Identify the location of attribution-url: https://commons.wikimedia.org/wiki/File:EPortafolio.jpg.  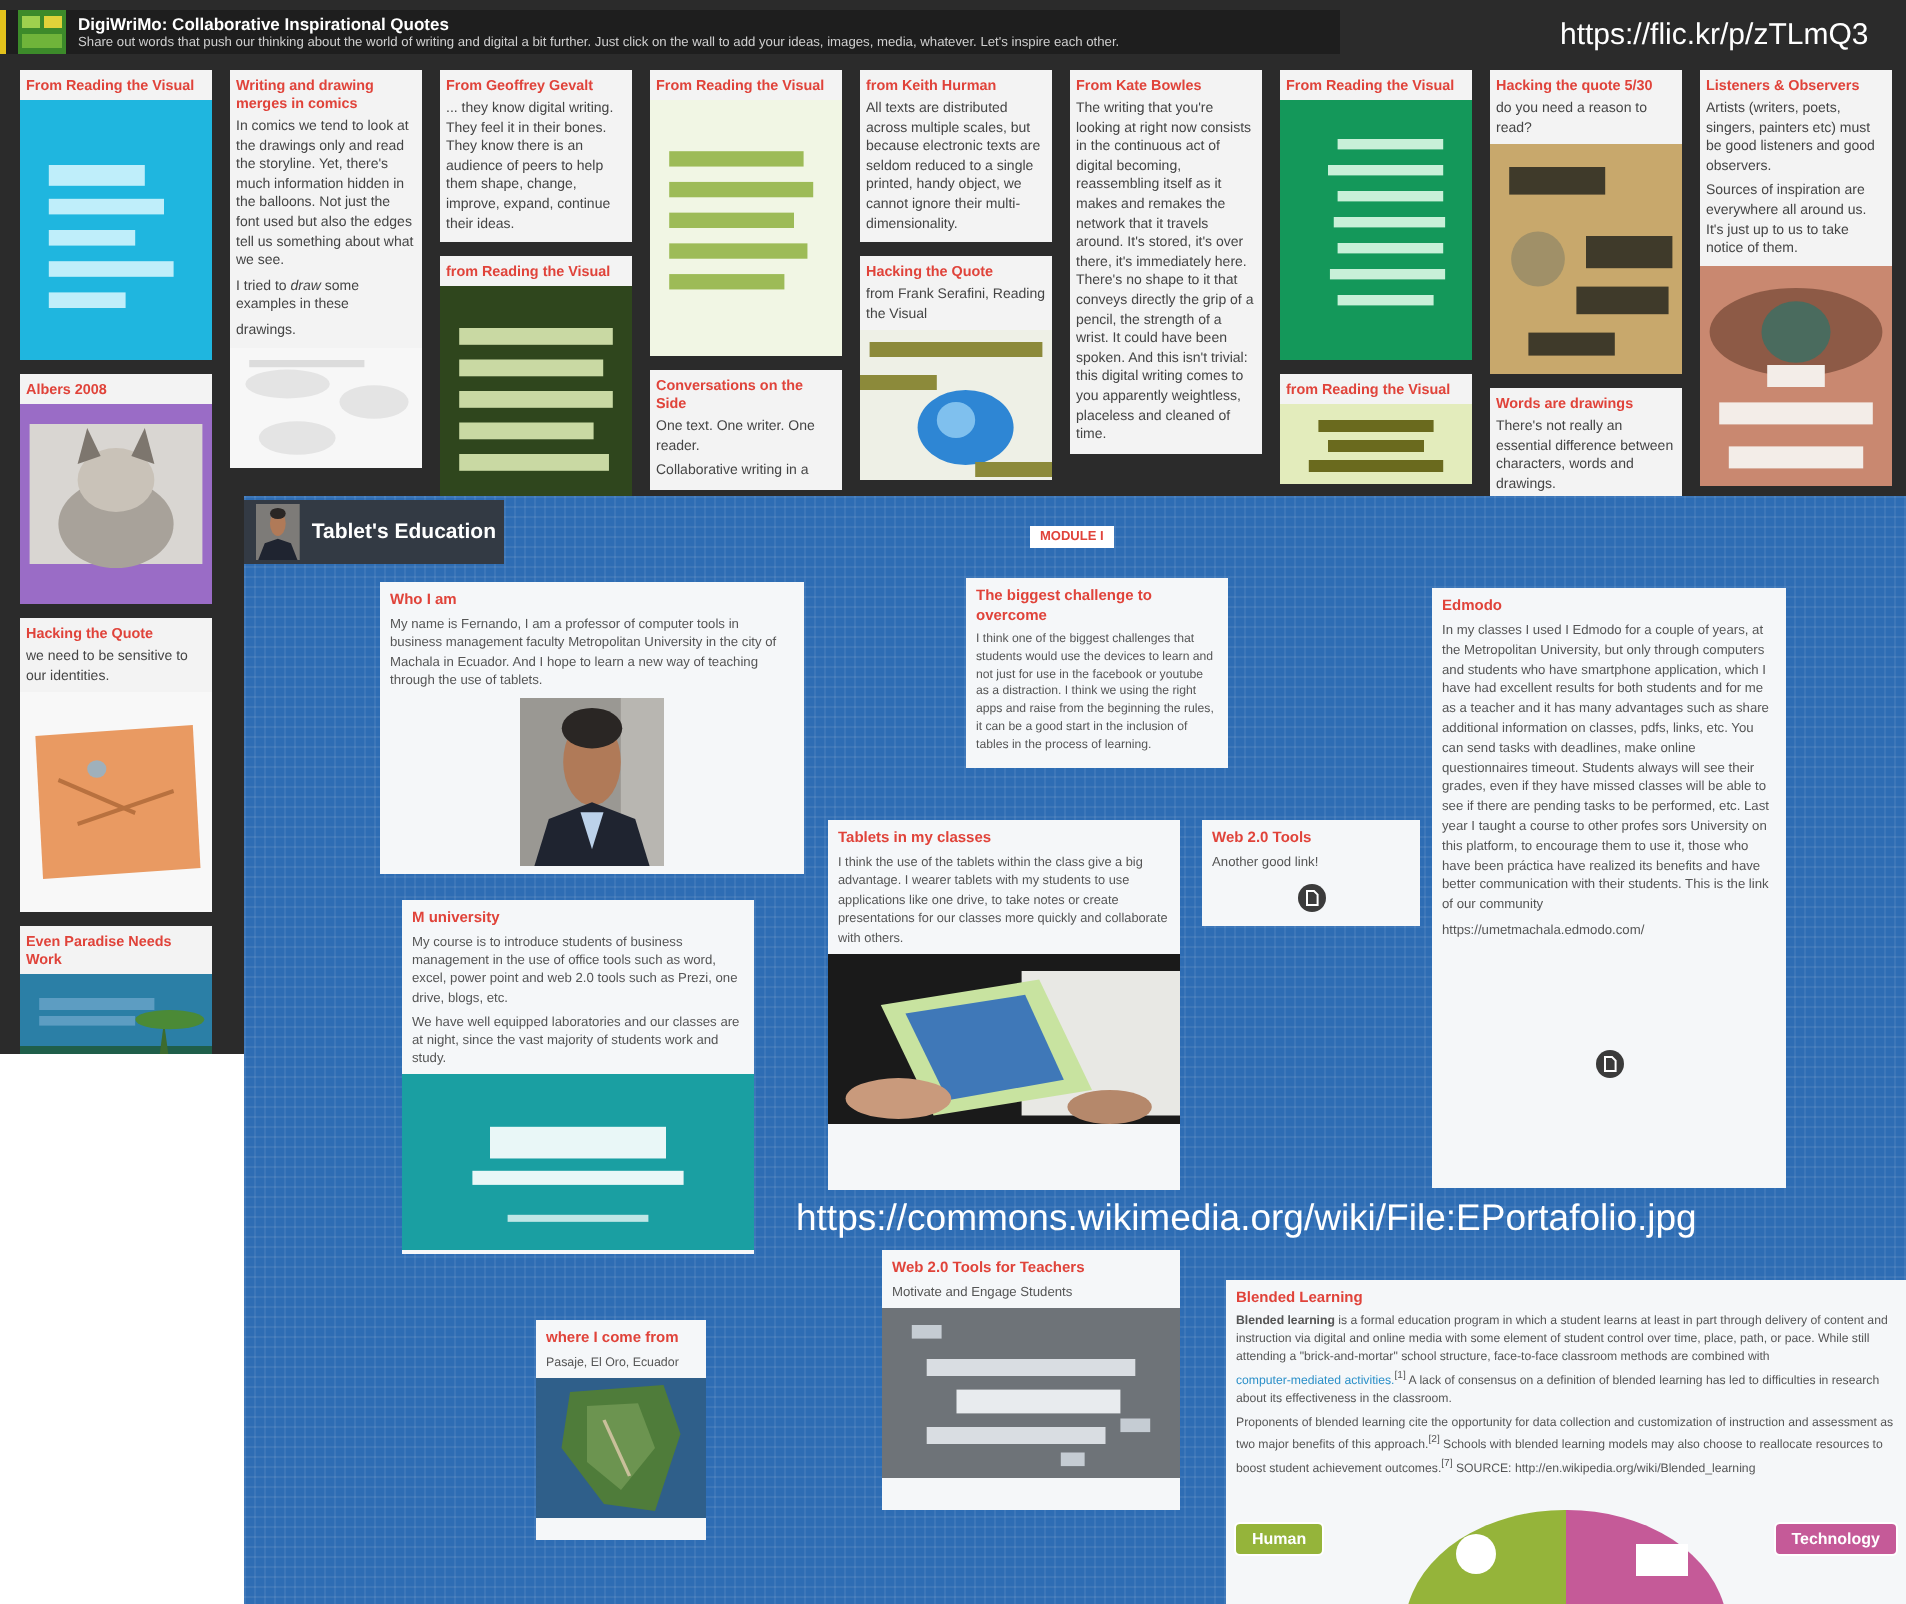
(1246, 1218).